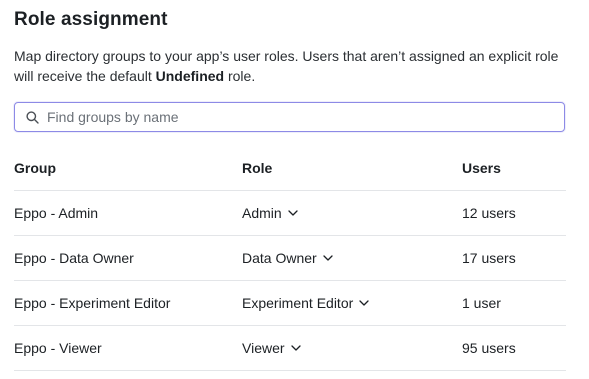 Image resolution: width=589 pixels, height=379 pixels. I want to click on role-dropdown: Experiment Editor, so click(305, 303).